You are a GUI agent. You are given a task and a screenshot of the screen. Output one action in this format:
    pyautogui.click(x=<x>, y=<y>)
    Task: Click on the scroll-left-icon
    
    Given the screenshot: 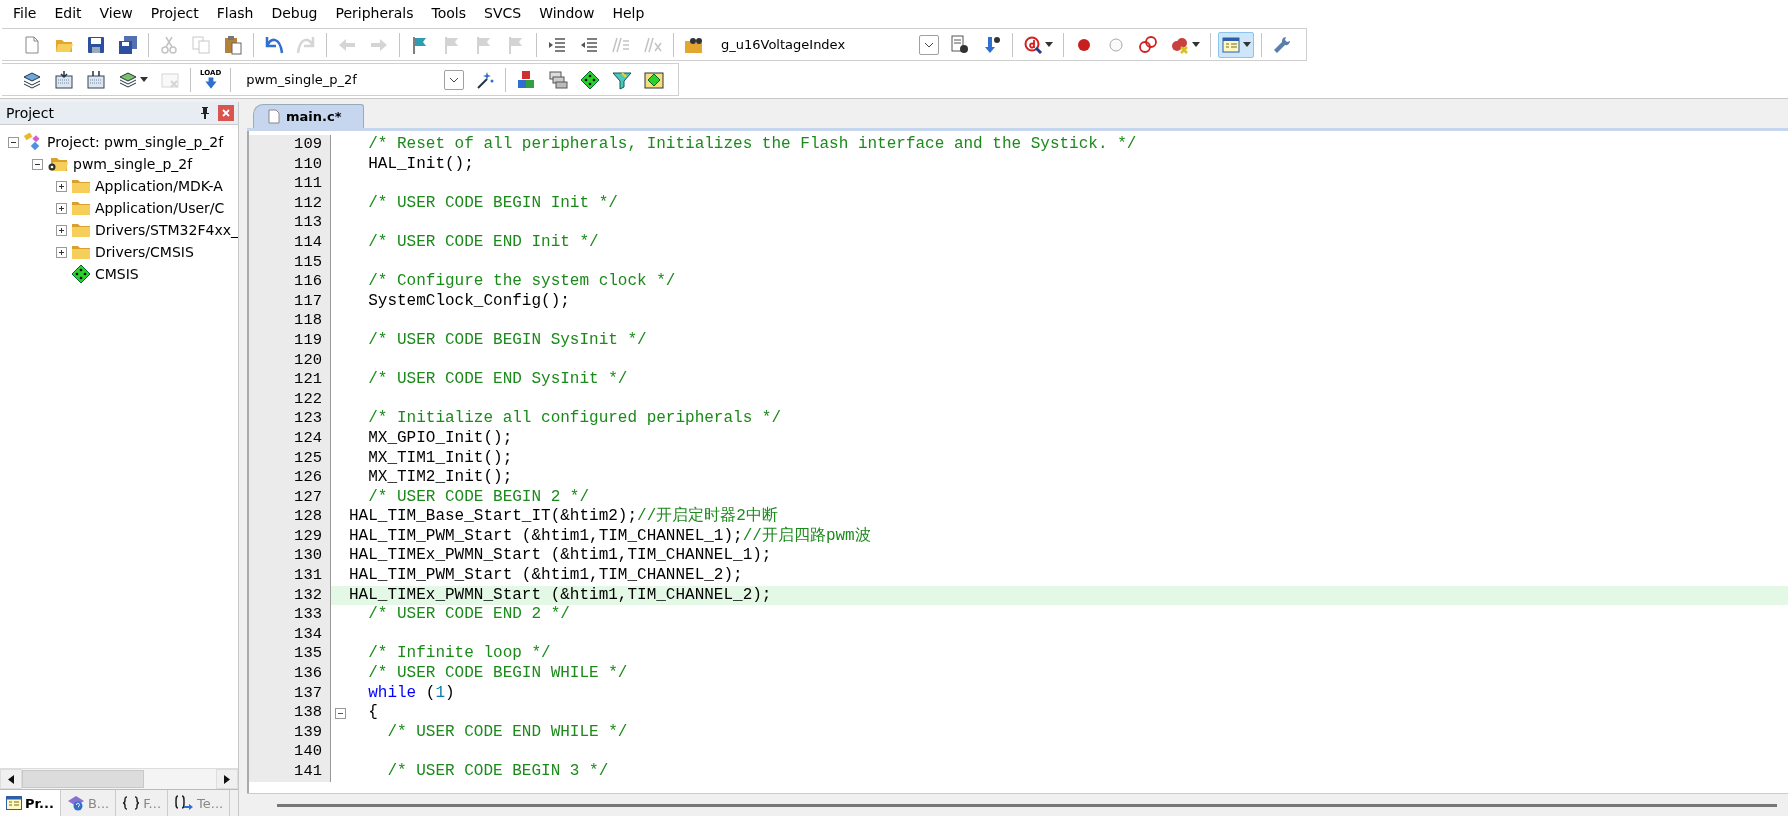 What is the action you would take?
    pyautogui.click(x=11, y=779)
    